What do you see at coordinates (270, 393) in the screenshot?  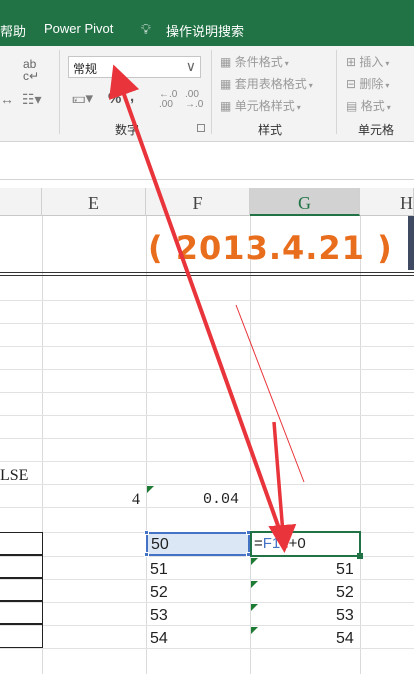 I see `red-guide-line` at bounding box center [270, 393].